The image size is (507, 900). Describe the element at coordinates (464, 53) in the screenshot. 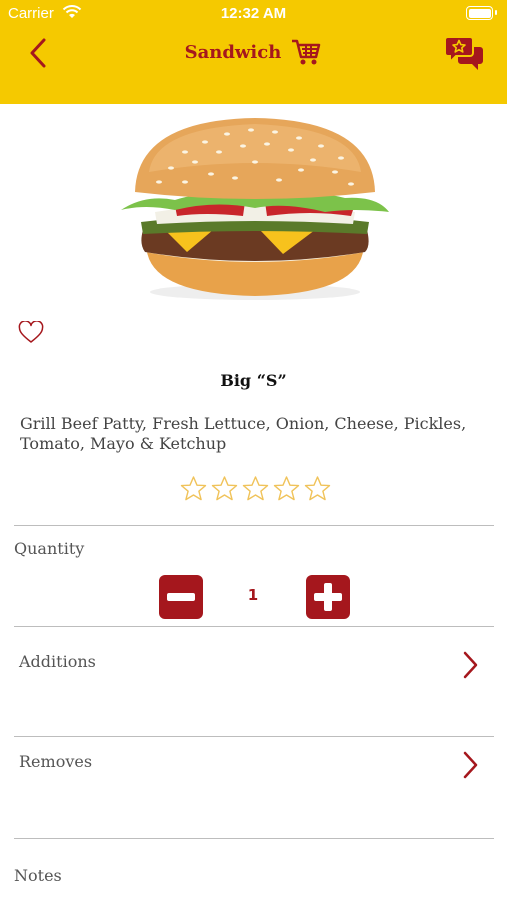

I see `chat-star-icon` at that location.